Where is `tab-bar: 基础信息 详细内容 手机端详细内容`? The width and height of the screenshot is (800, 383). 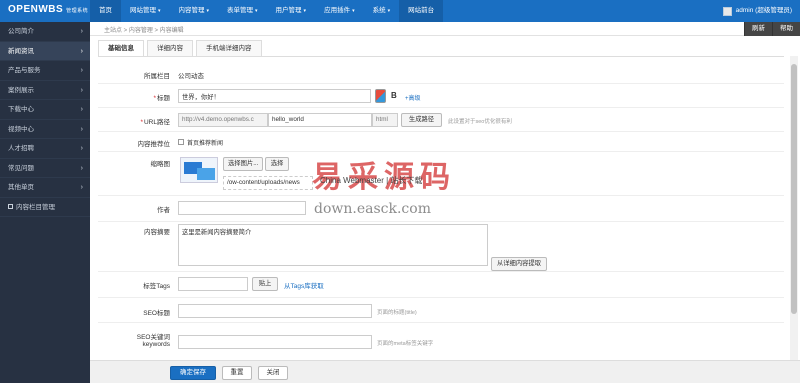
tab-bar: 基础信息 详细内容 手机端详细内容 is located at coordinates (181, 48).